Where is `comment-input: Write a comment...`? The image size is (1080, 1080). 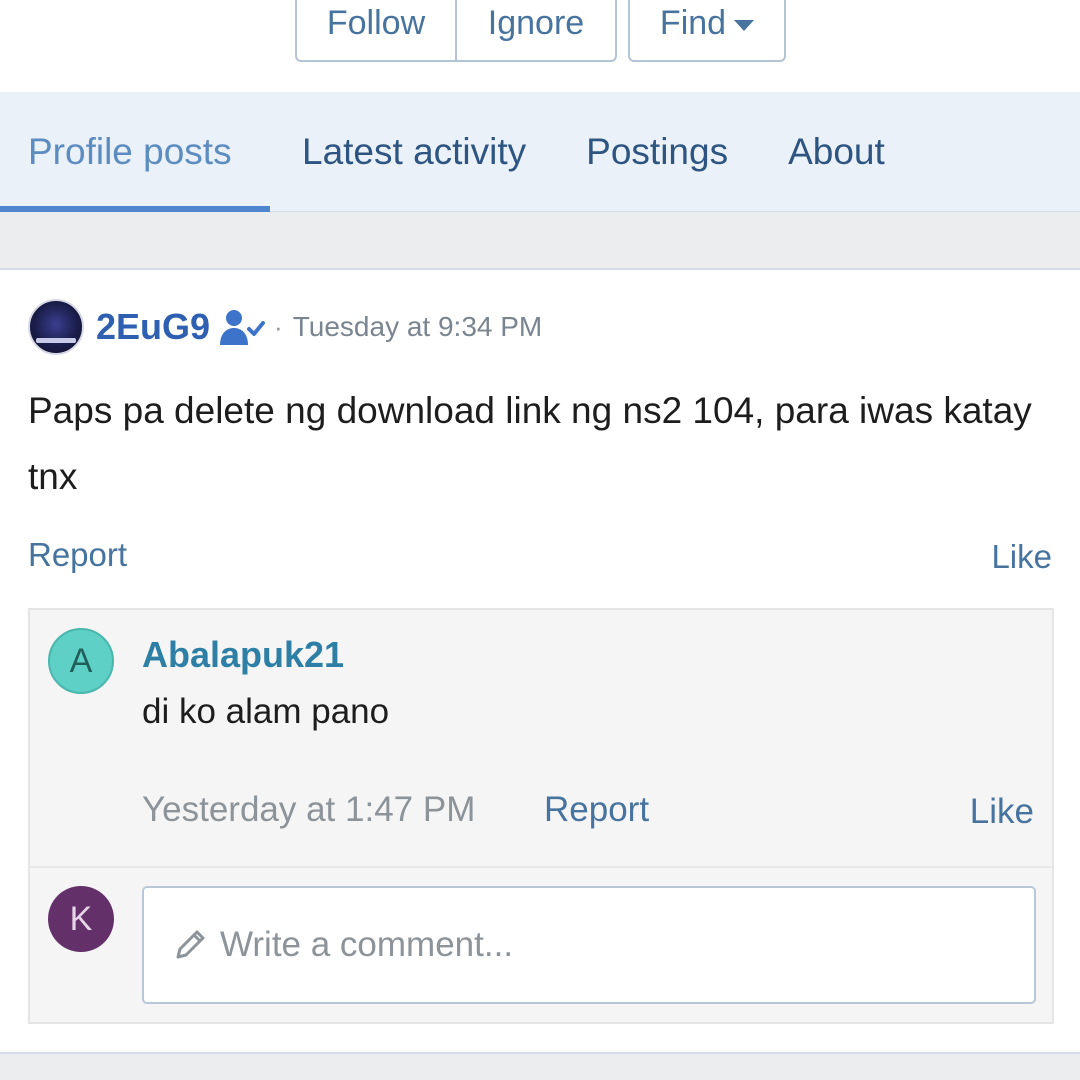 comment-input: Write a comment... is located at coordinates (589, 945).